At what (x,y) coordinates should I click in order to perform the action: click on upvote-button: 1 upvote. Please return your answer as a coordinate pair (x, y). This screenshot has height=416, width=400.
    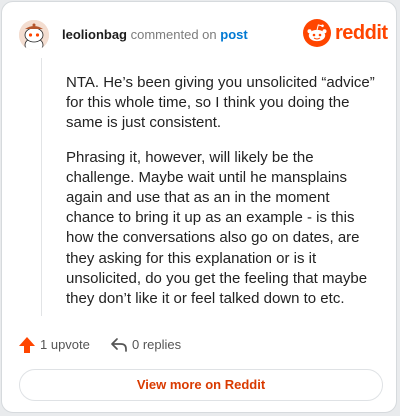
    Looking at the image, I should click on (58, 346).